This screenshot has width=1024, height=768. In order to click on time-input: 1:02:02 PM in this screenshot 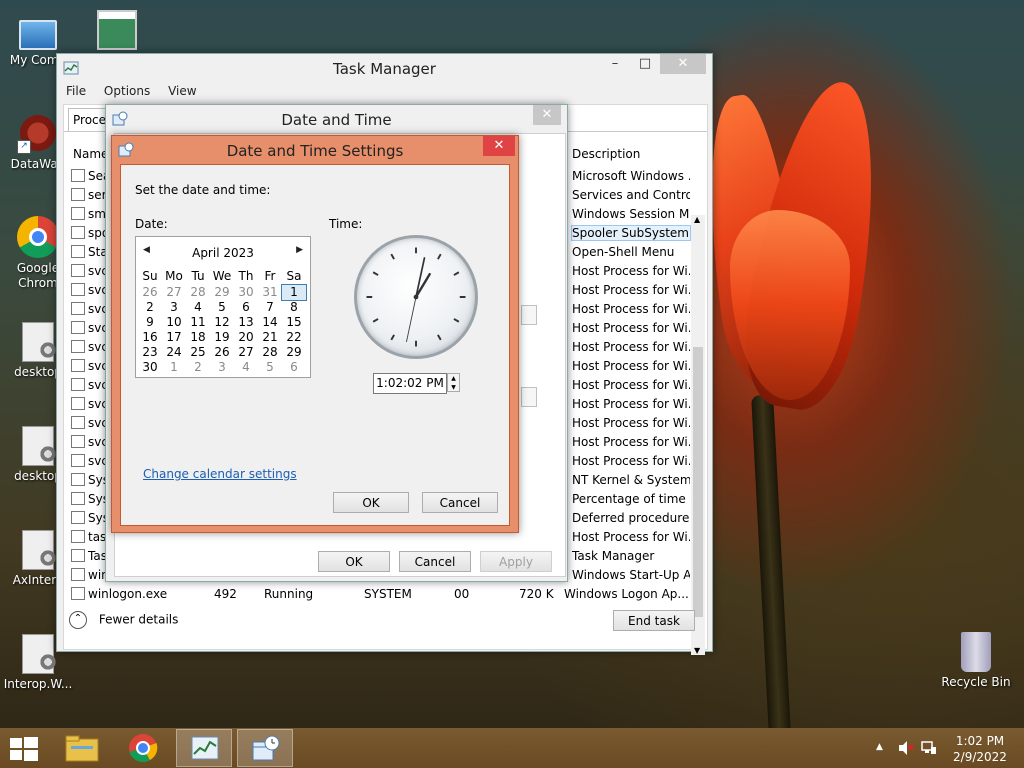, I will do `click(410, 383)`.